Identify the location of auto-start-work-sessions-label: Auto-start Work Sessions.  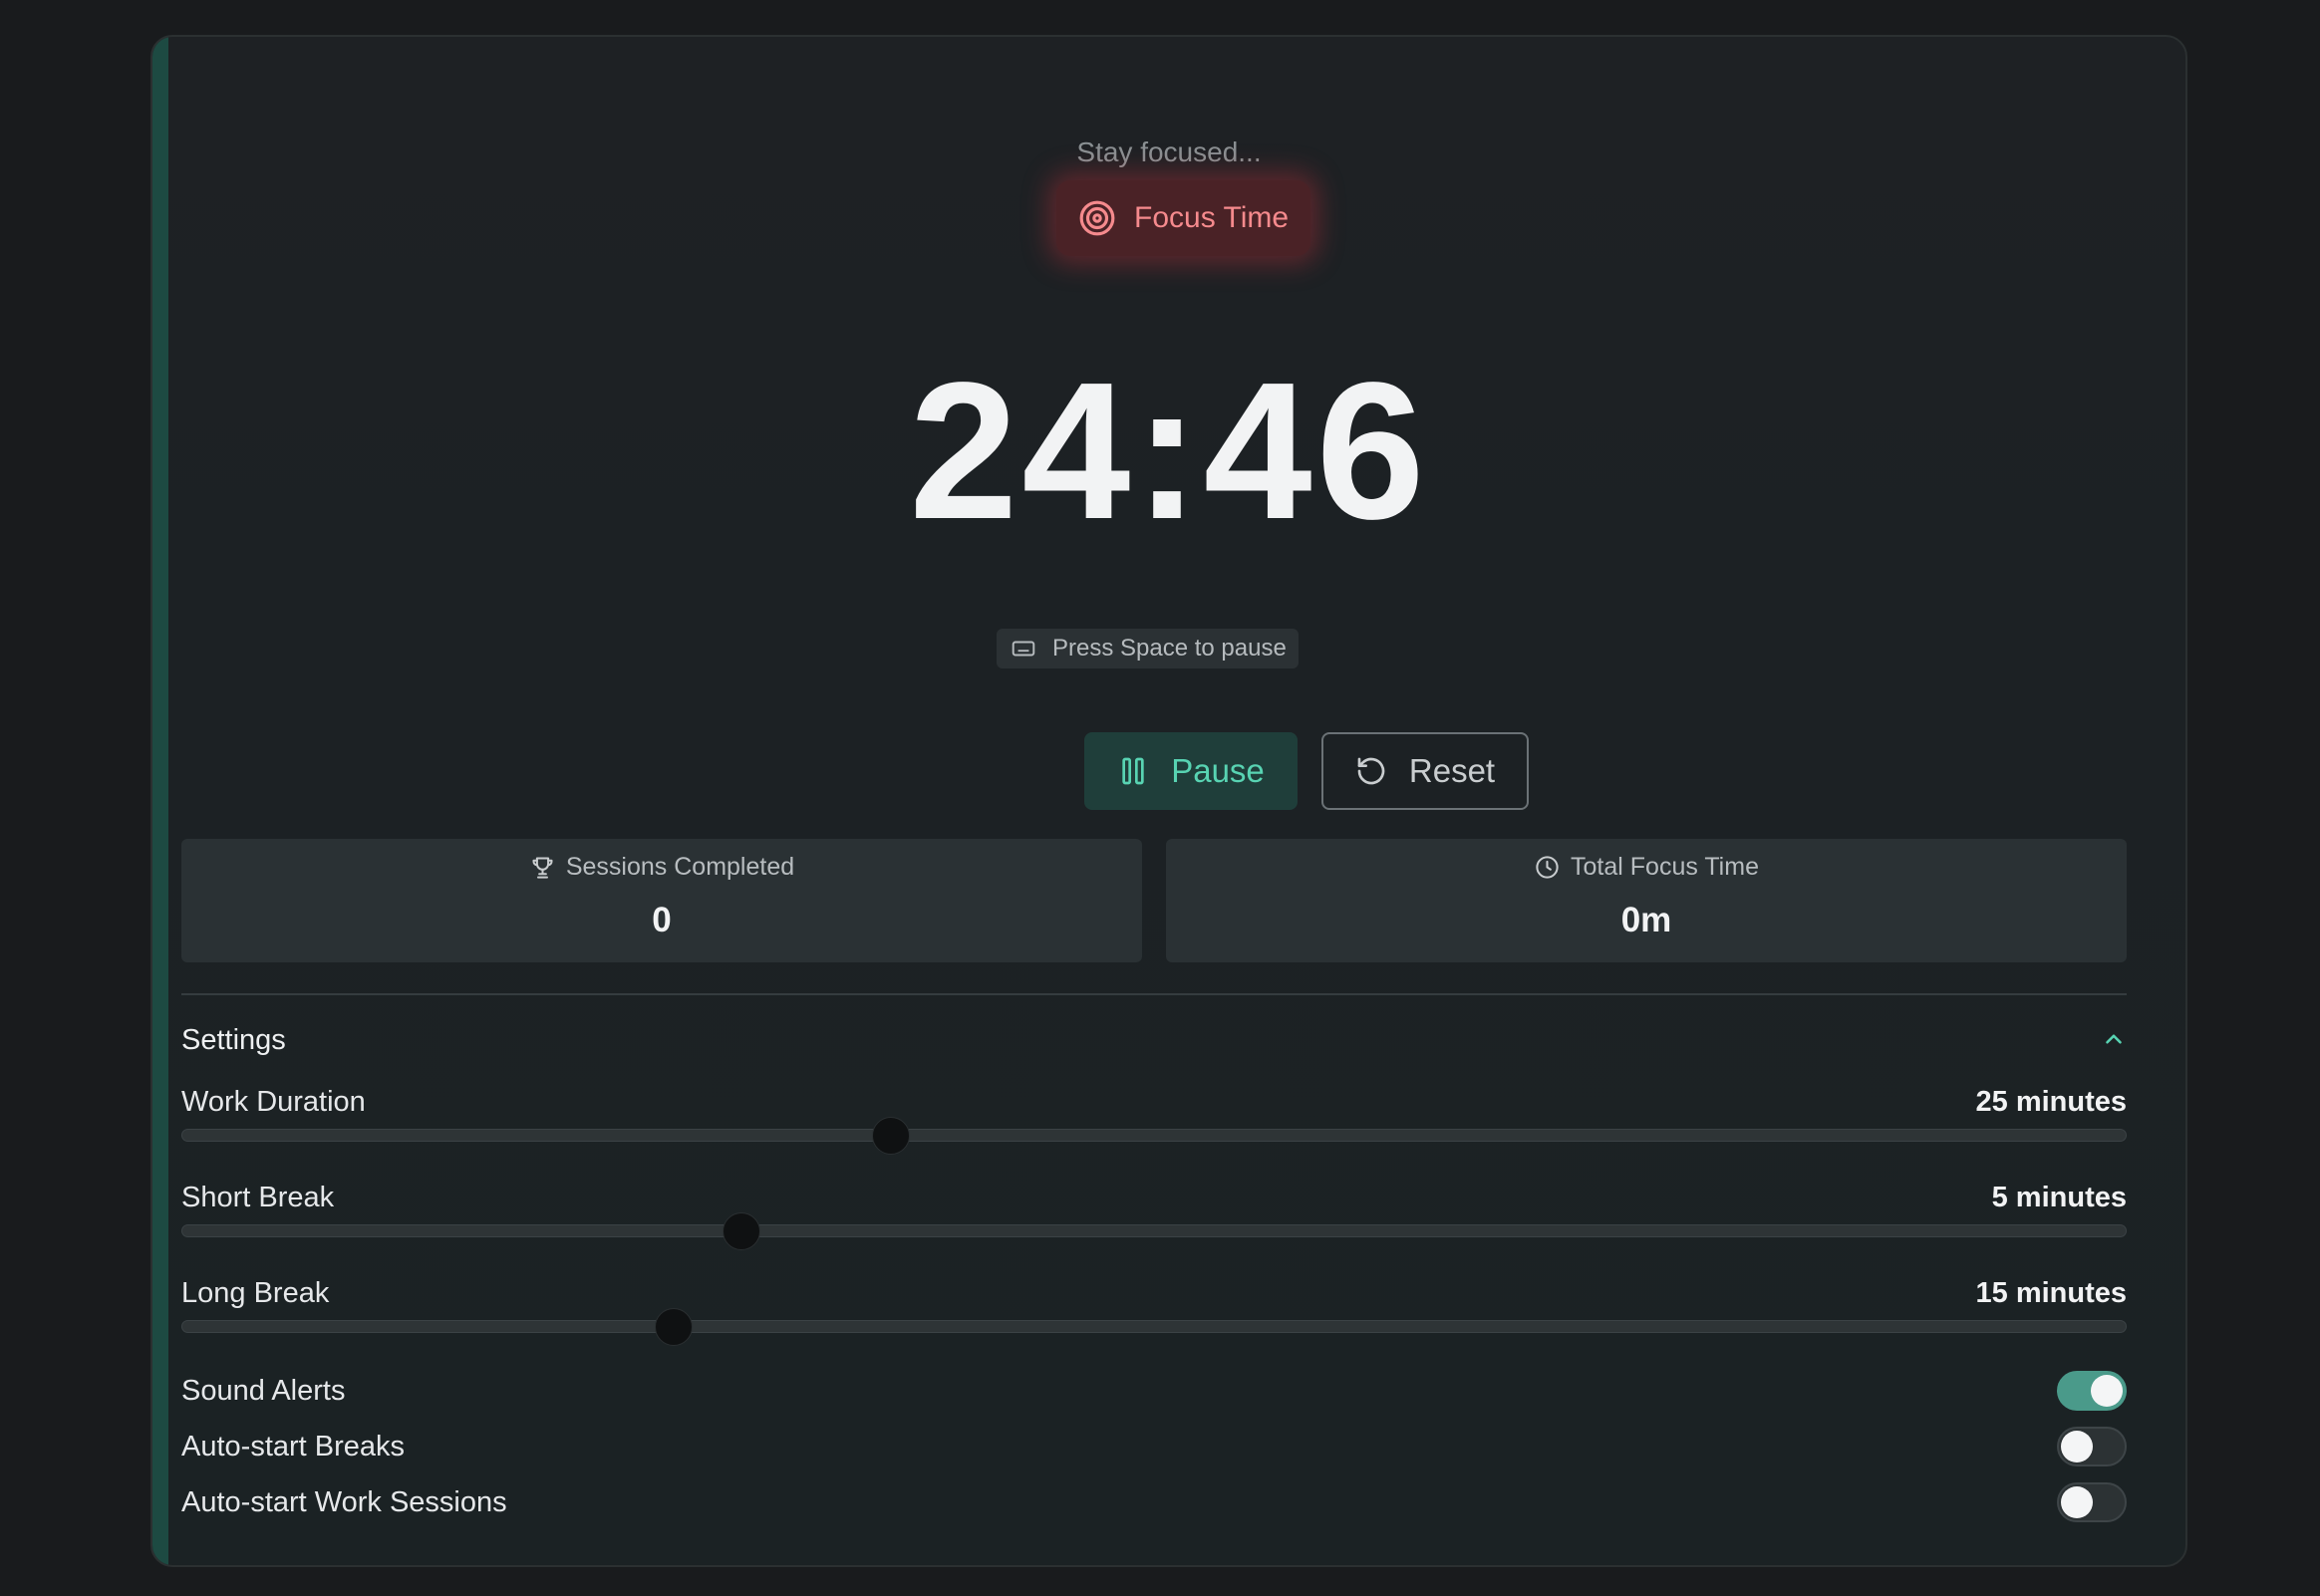
(344, 1502).